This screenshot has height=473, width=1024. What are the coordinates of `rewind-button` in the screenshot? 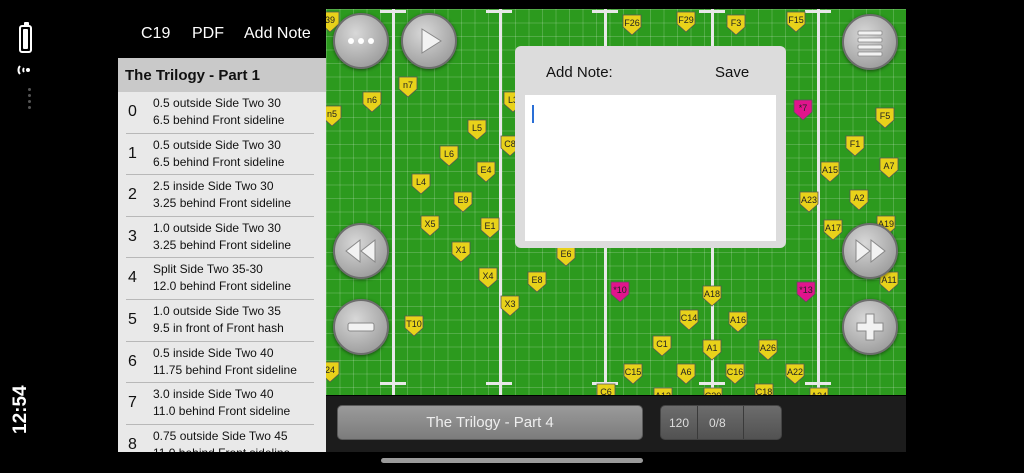 It's located at (361, 251).